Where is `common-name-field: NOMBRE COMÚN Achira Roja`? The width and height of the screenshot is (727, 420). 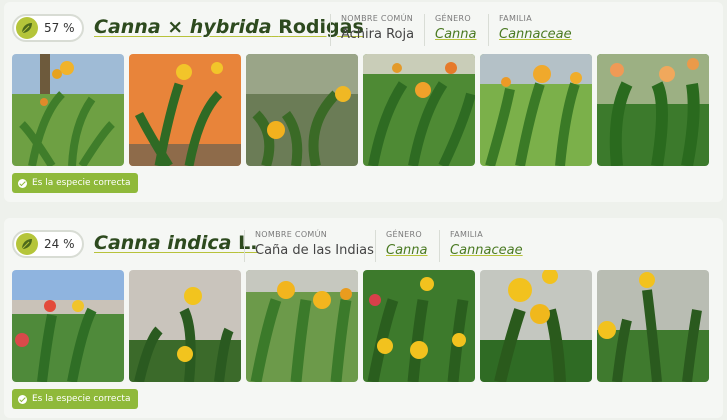
common-name-field: NOMBRE COMÚN Achira Roja is located at coordinates (372, 30).